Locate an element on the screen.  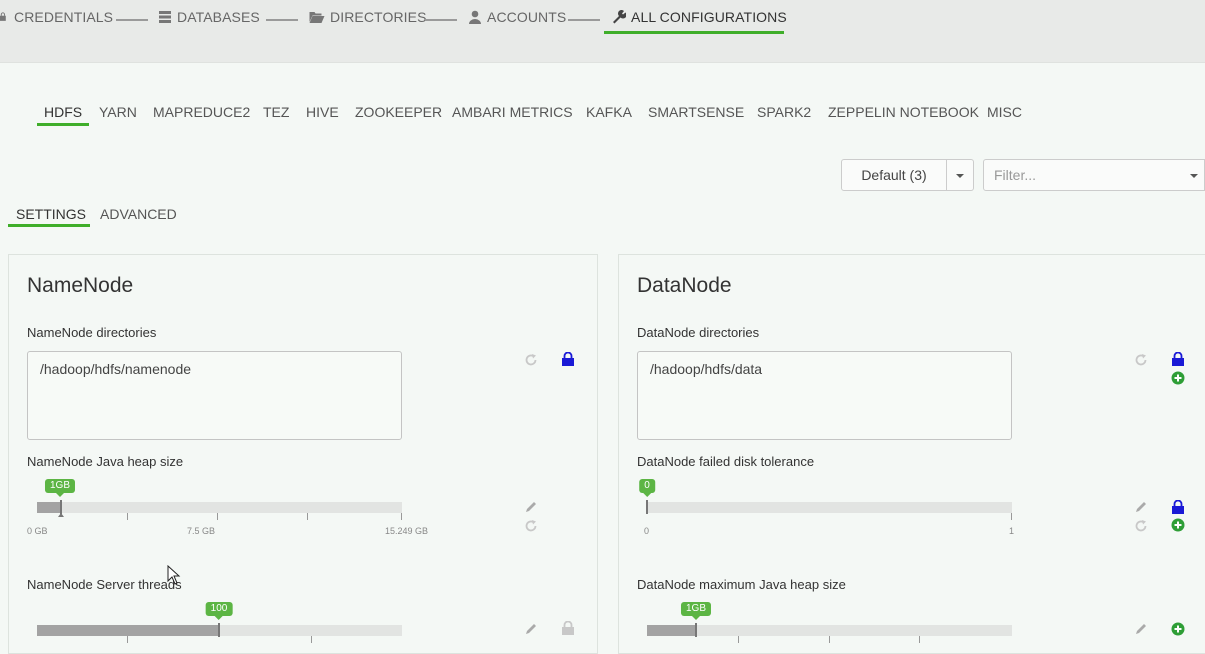
step-label: ACCOUNTS is located at coordinates (527, 17).